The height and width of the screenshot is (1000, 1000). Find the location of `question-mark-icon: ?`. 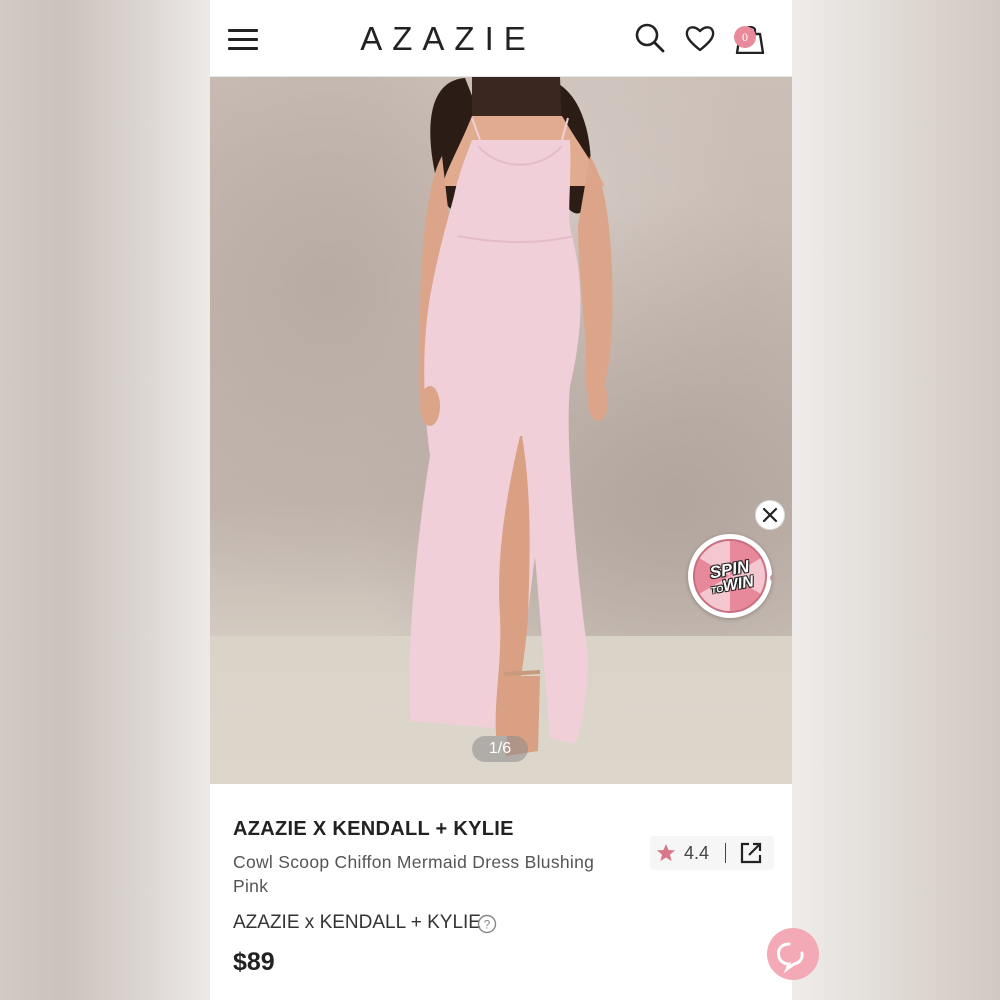

question-mark-icon: ? is located at coordinates (487, 924).